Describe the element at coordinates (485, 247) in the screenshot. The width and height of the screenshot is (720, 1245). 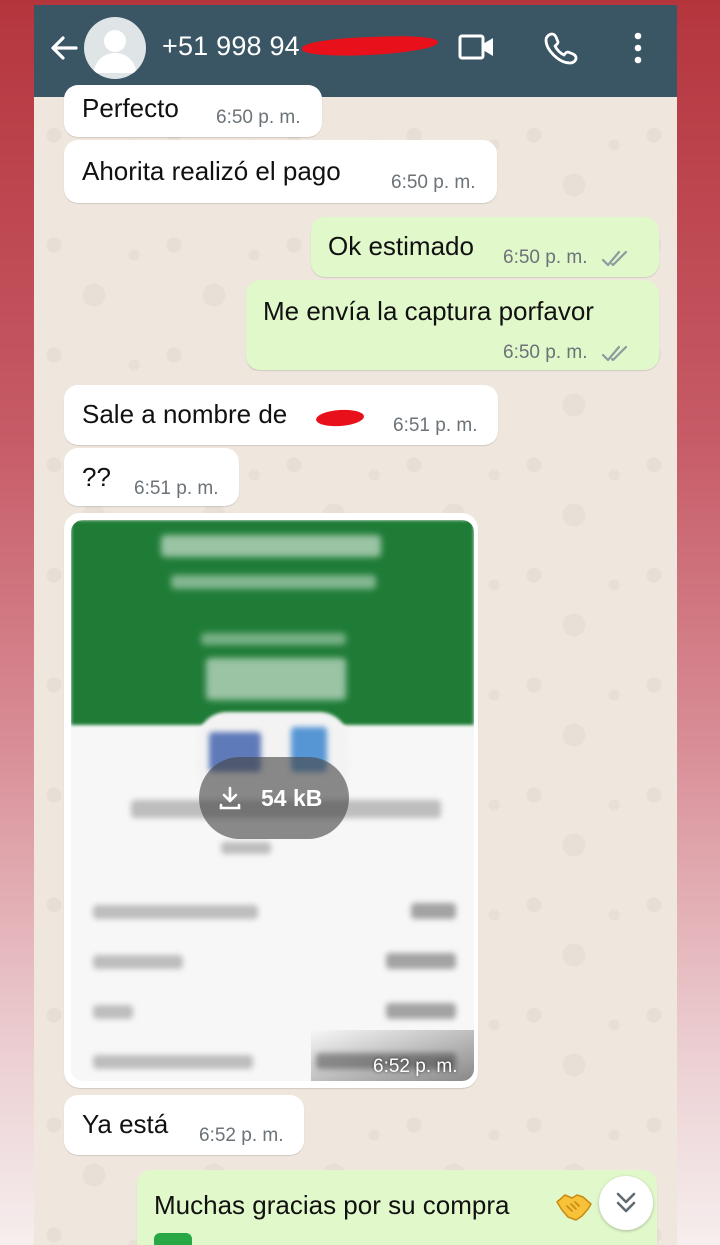
I see `message-outgoing: Ok estimado 6:50 p. m.` at that location.